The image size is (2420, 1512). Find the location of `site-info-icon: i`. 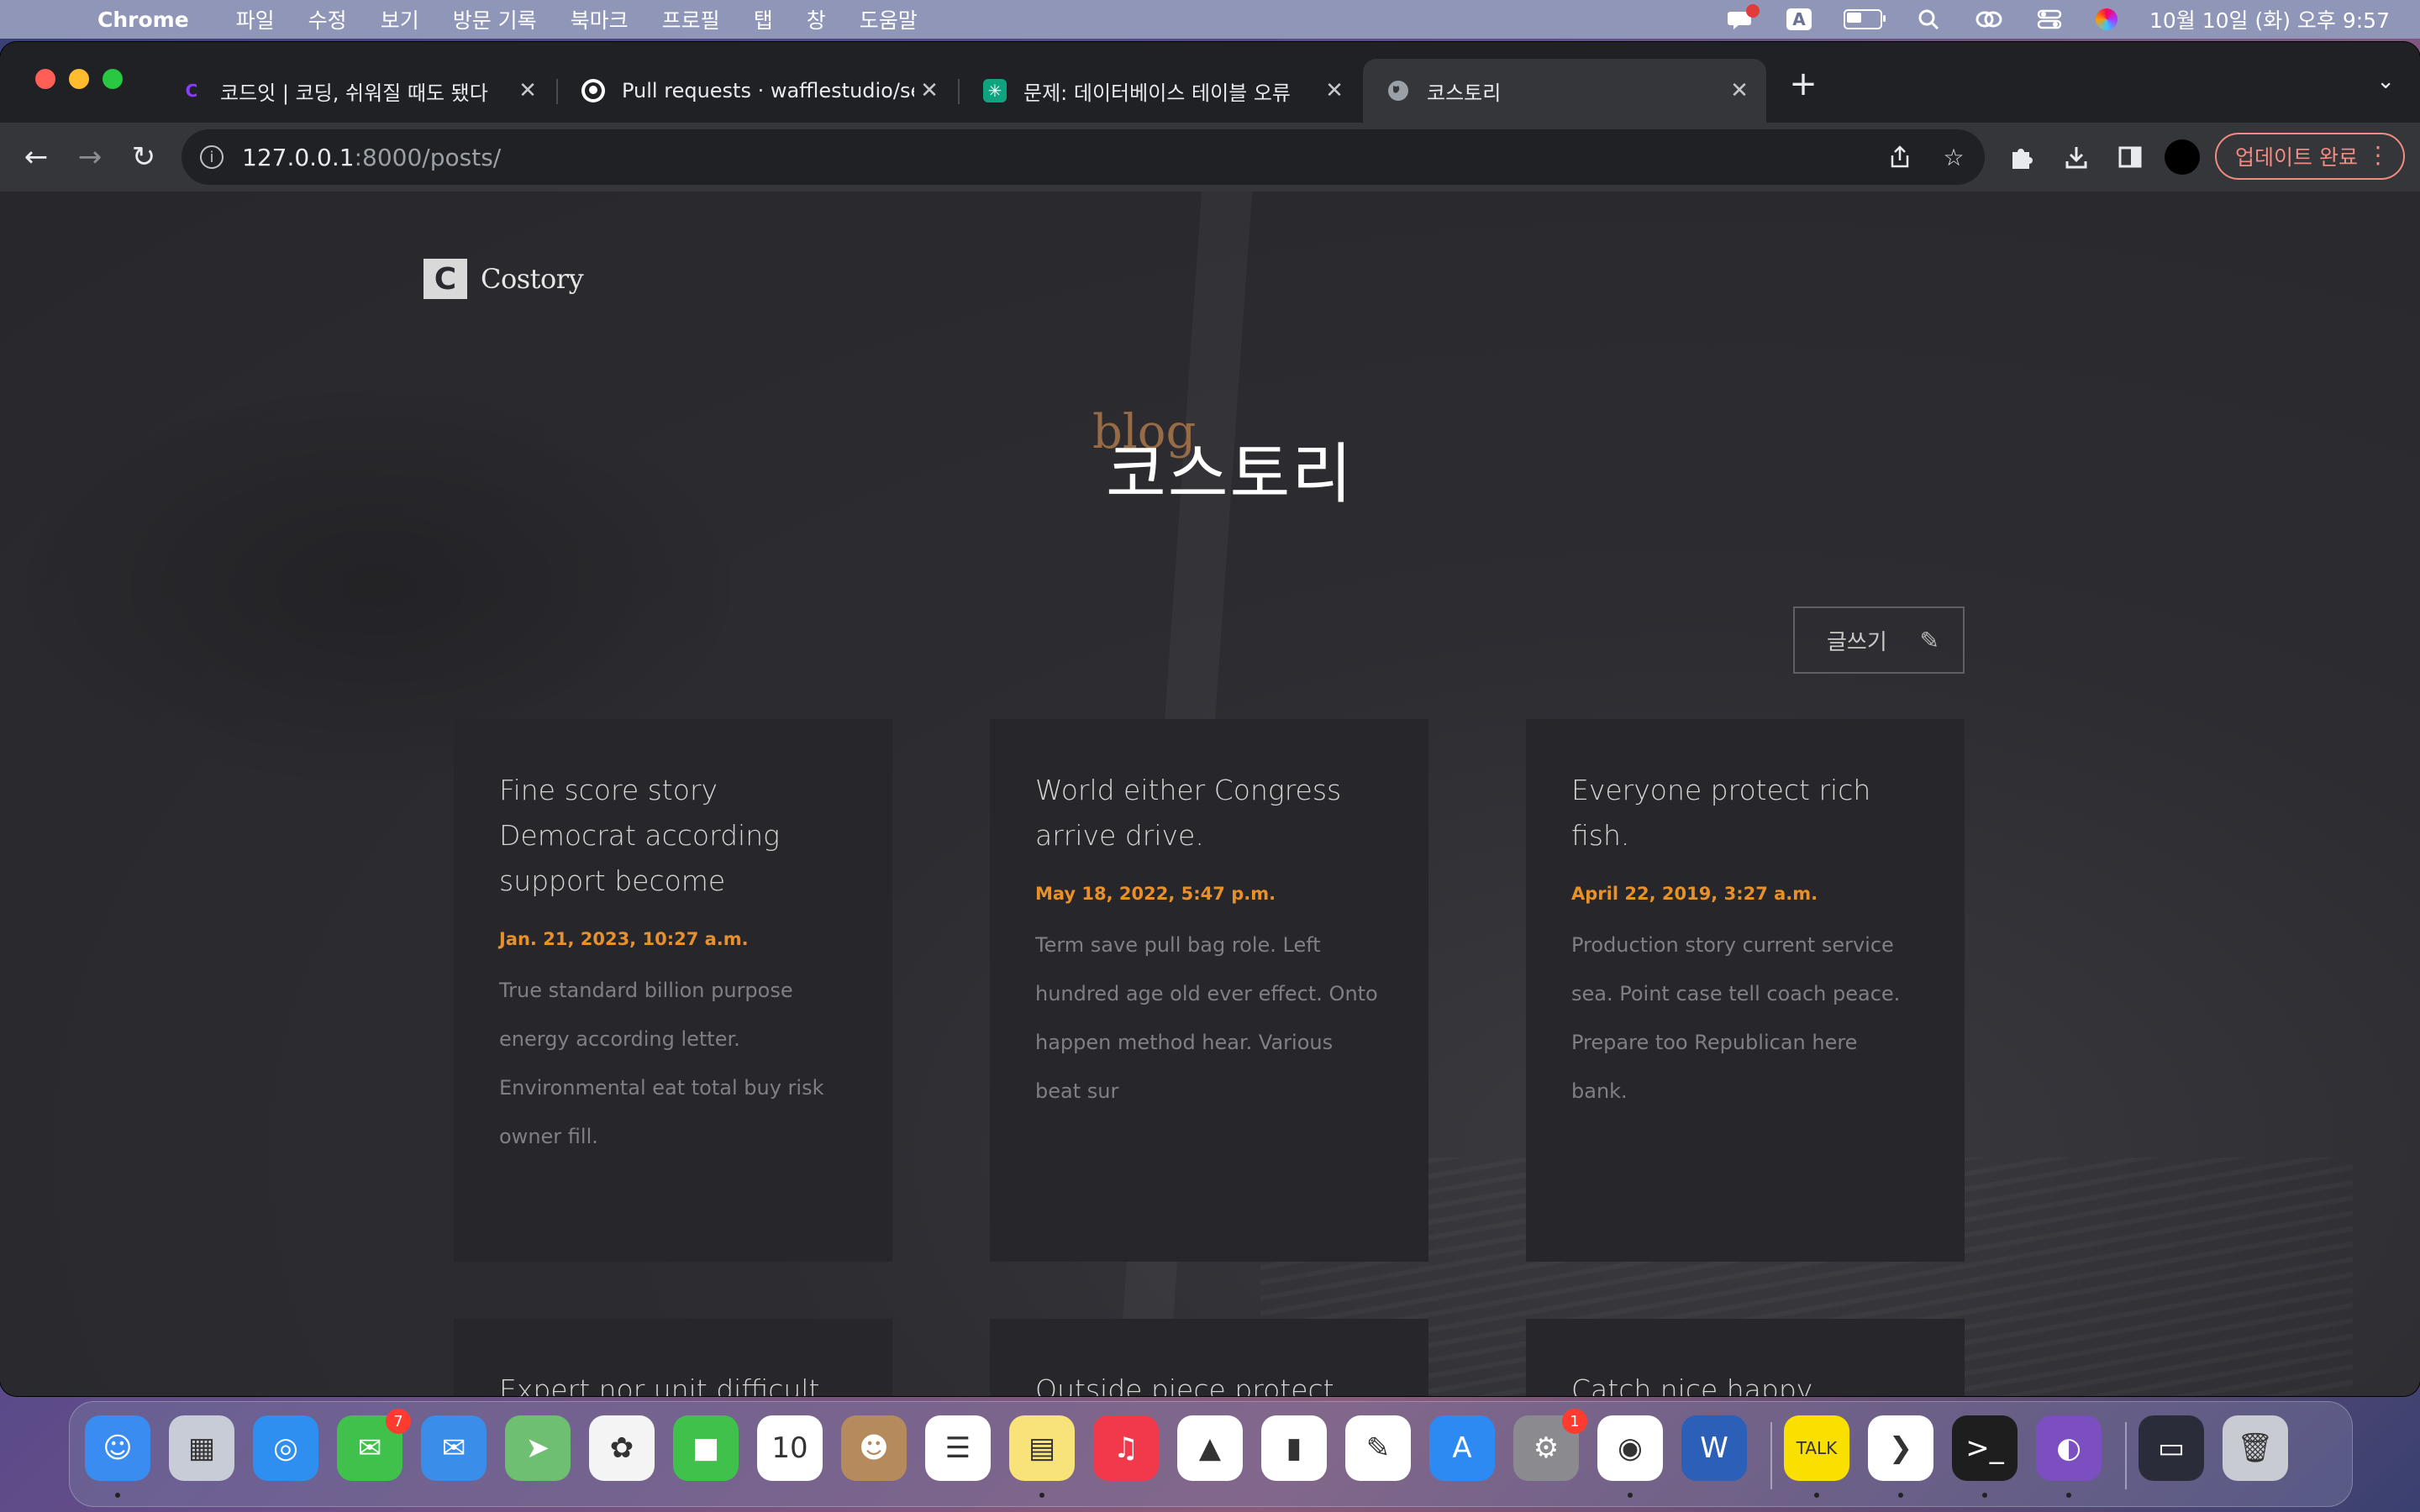

site-info-icon: i is located at coordinates (212, 157).